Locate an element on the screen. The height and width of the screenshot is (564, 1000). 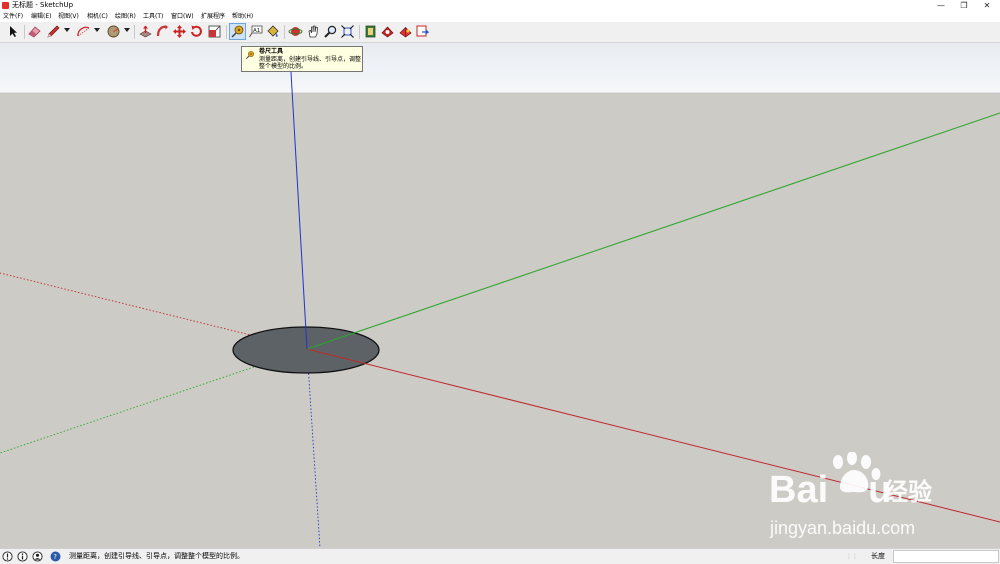
arc-tool-button is located at coordinates (83, 31).